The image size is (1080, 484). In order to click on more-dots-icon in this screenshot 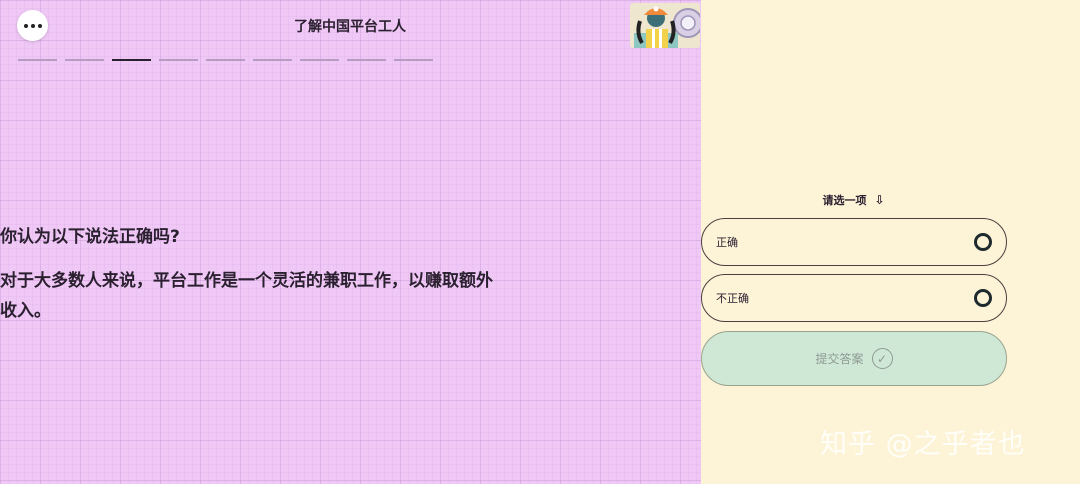, I will do `click(32, 25)`.